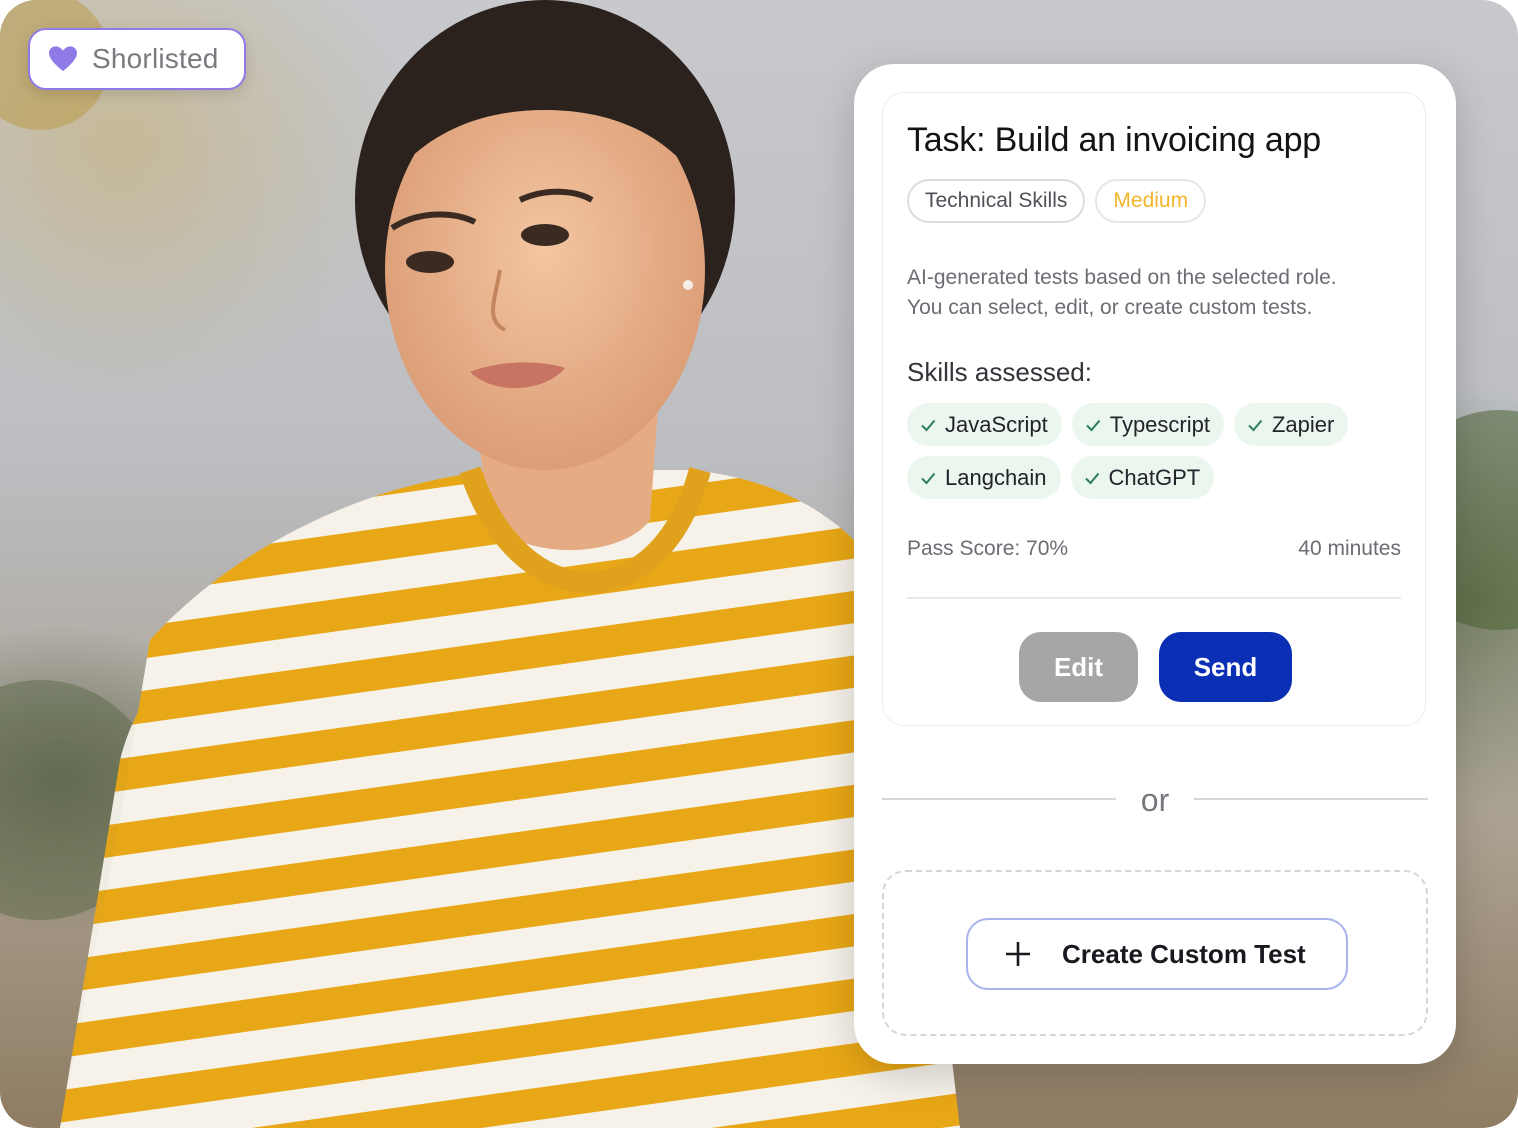  I want to click on test-duration: 40 minutes, so click(1349, 548).